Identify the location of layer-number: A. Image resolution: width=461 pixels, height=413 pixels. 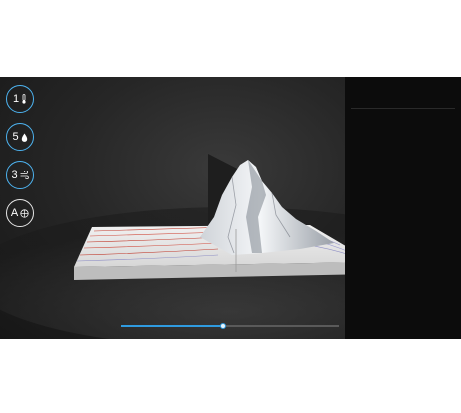
(14, 212).